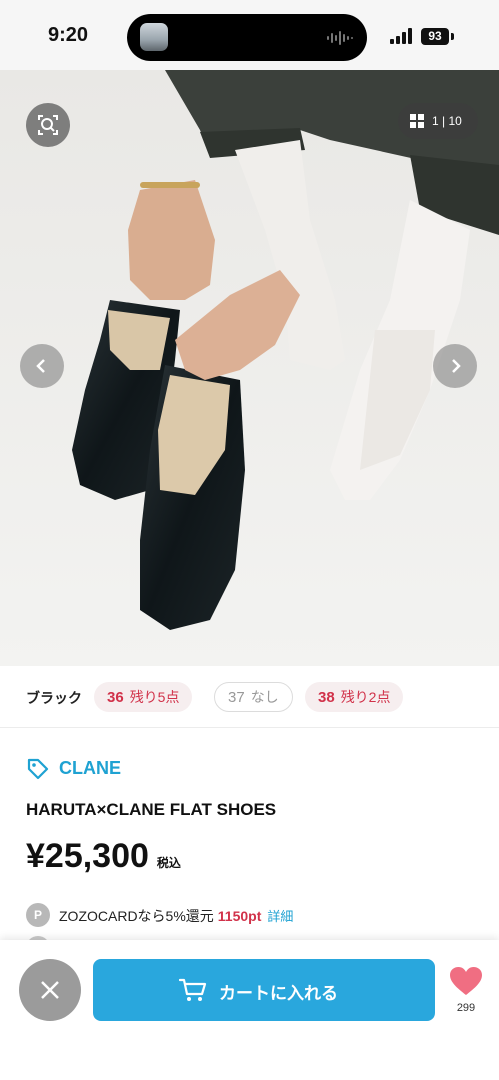 The image size is (499, 1080). I want to click on status-bar: 9:20 93, so click(249, 35).